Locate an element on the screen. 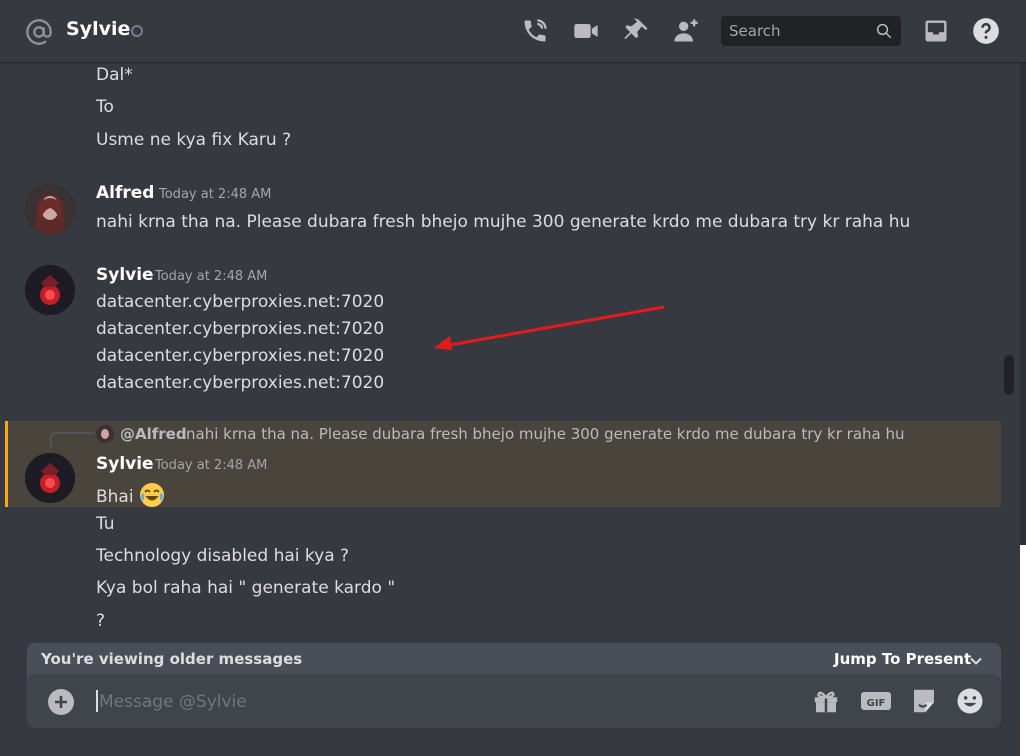  svg-text: GIF is located at coordinates (876, 703).